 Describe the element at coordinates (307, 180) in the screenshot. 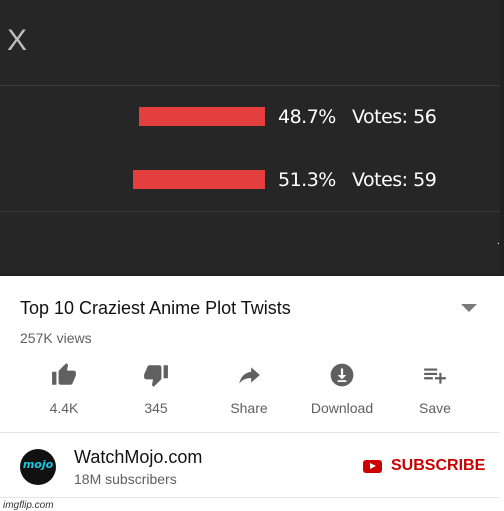

I see `poll-percent-option-2: 51.3%` at that location.